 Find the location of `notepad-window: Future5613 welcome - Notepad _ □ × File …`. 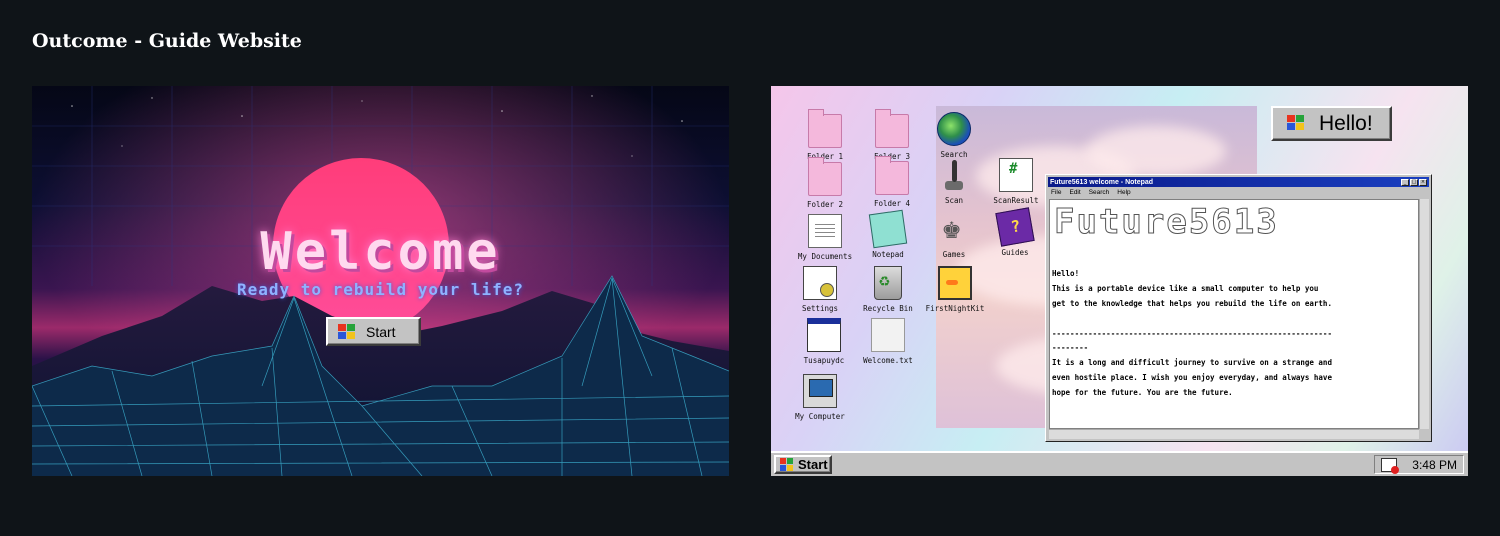

notepad-window: Future5613 welcome - Notepad _ □ × File … is located at coordinates (1238, 308).